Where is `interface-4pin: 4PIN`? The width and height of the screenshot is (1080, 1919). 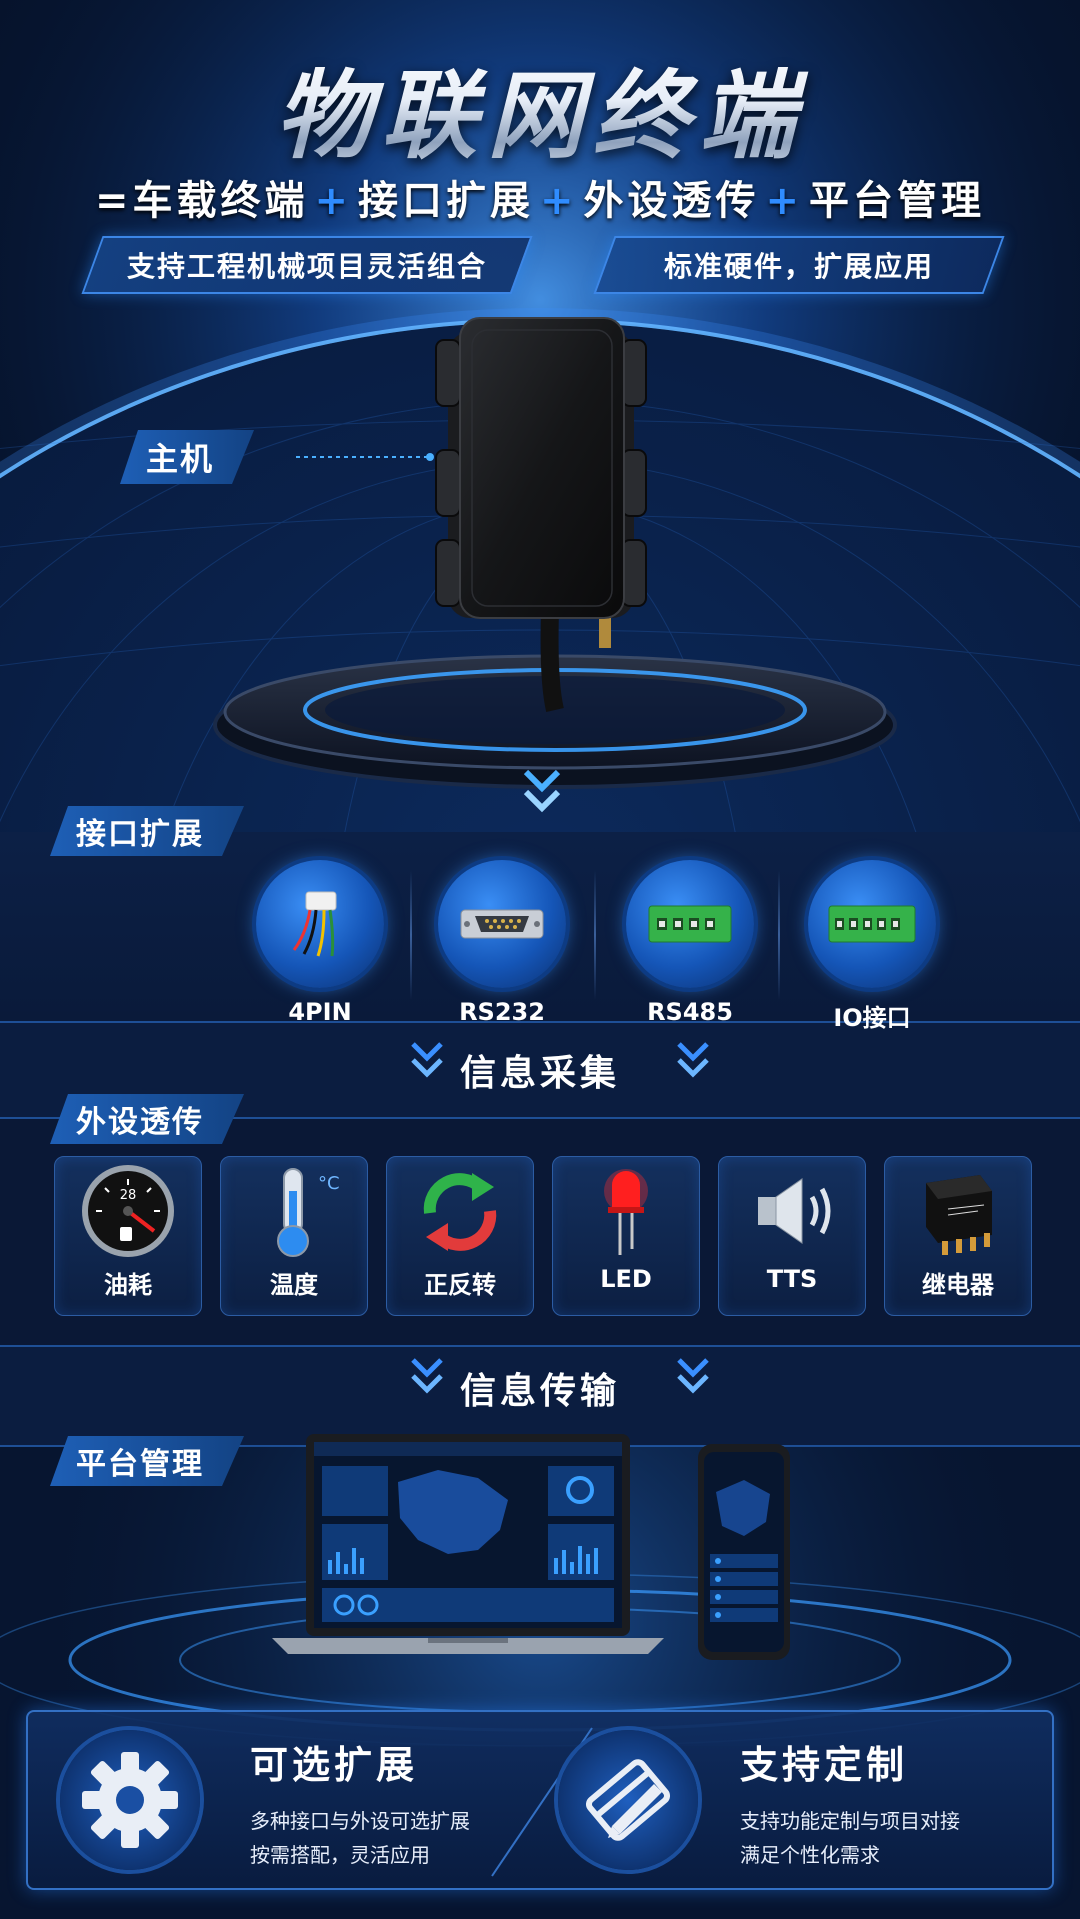 interface-4pin: 4PIN is located at coordinates (320, 943).